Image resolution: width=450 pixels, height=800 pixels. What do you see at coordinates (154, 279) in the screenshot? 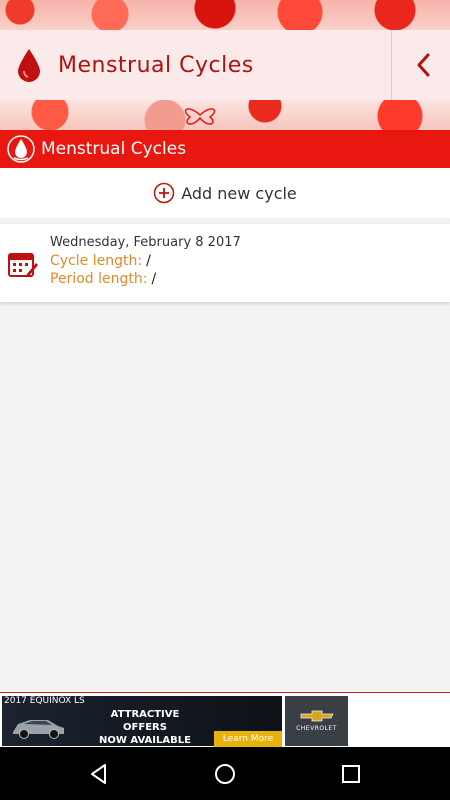
I see `period-length-value: /` at bounding box center [154, 279].